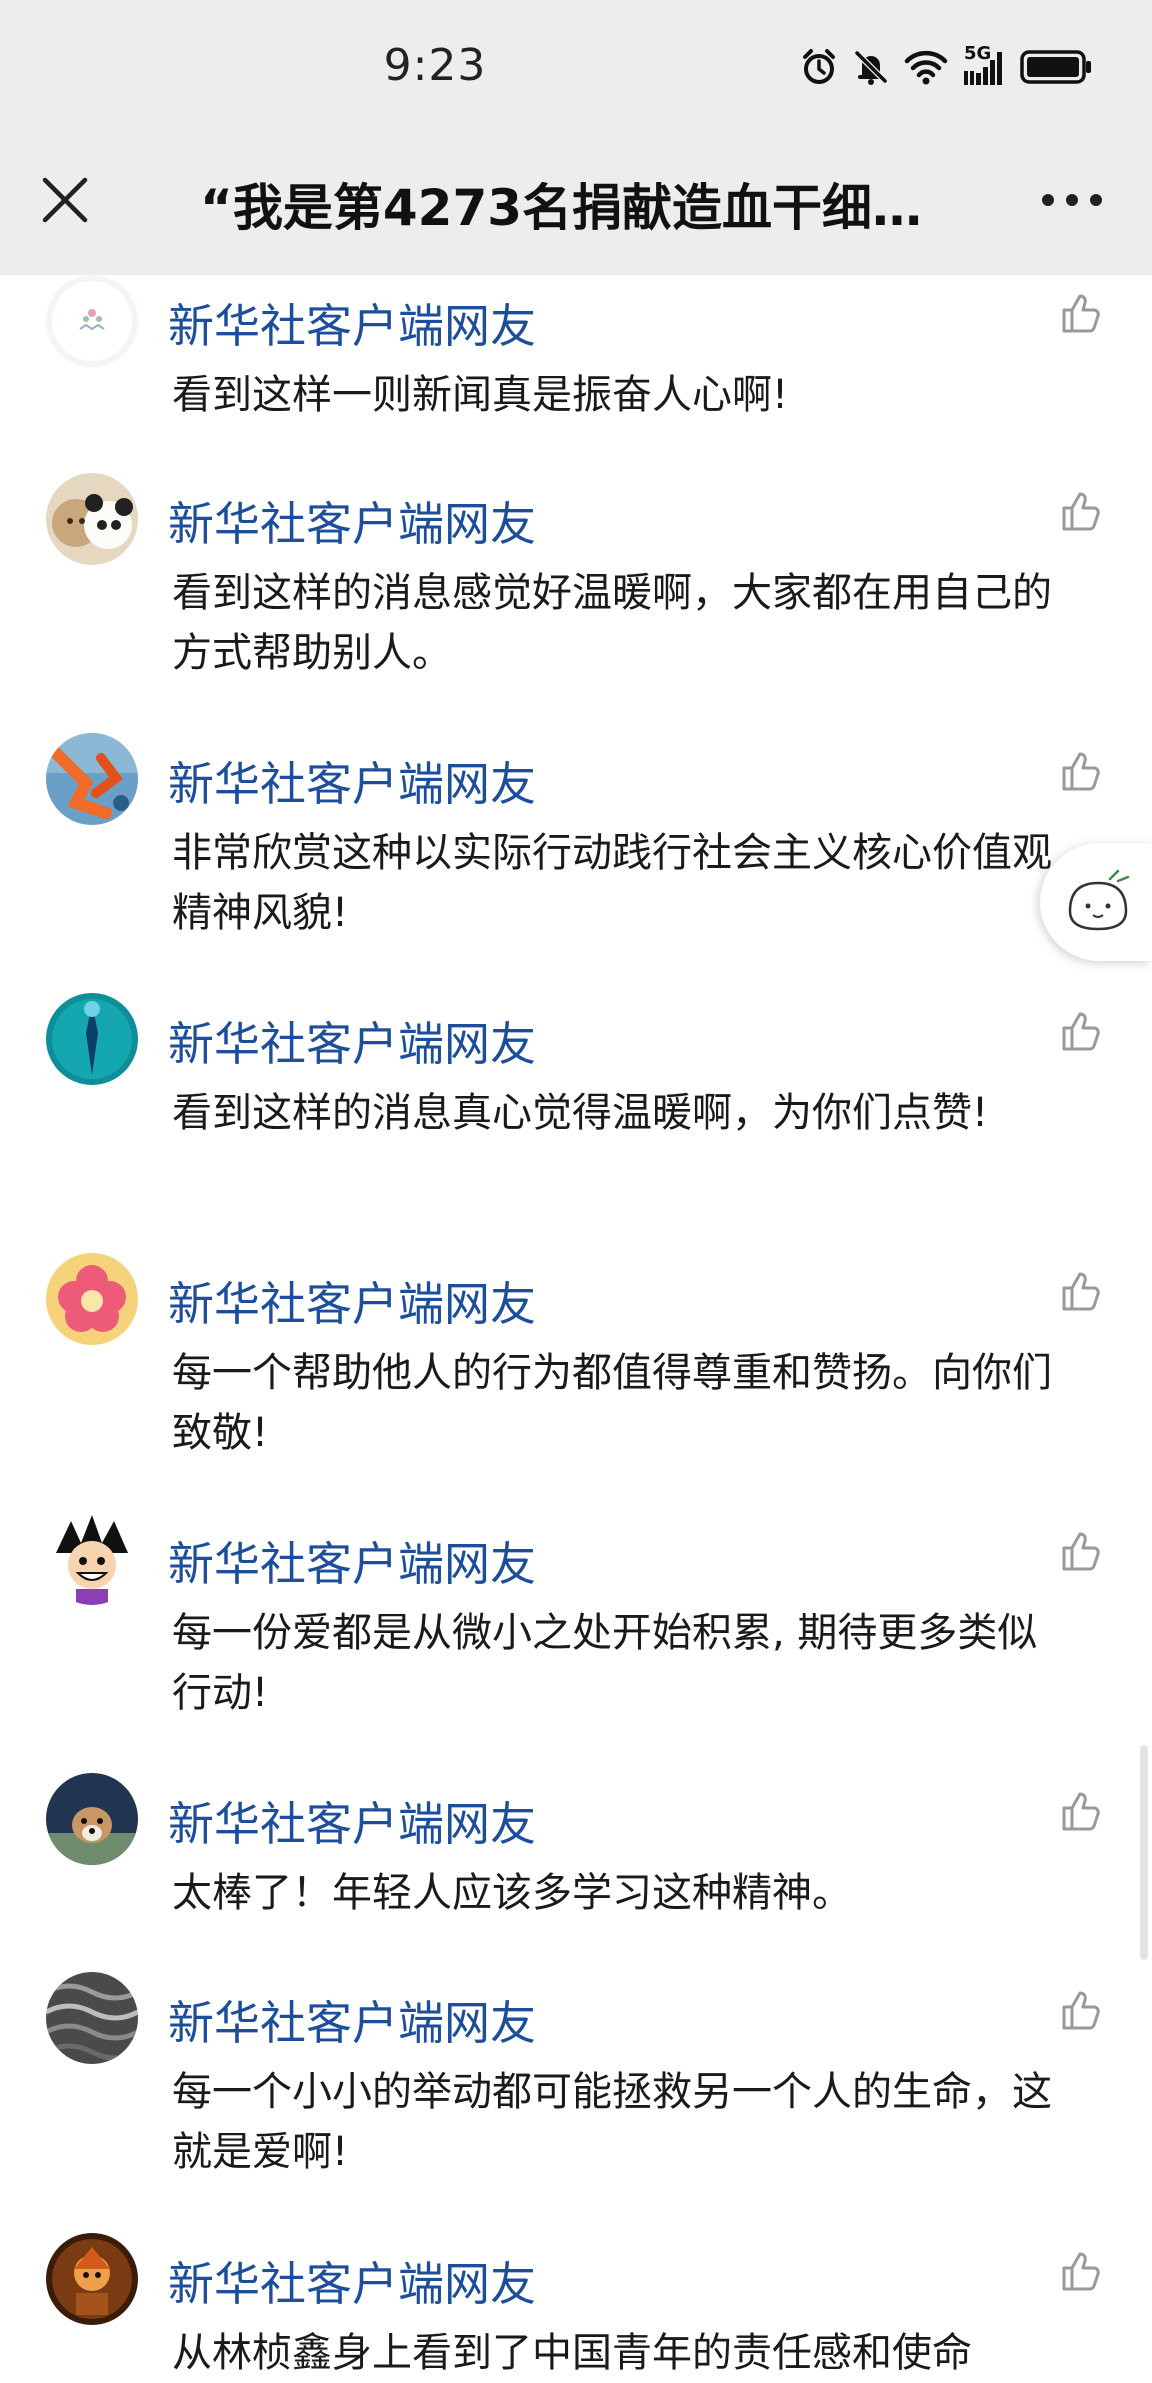  I want to click on wifi-icon, so click(926, 67).